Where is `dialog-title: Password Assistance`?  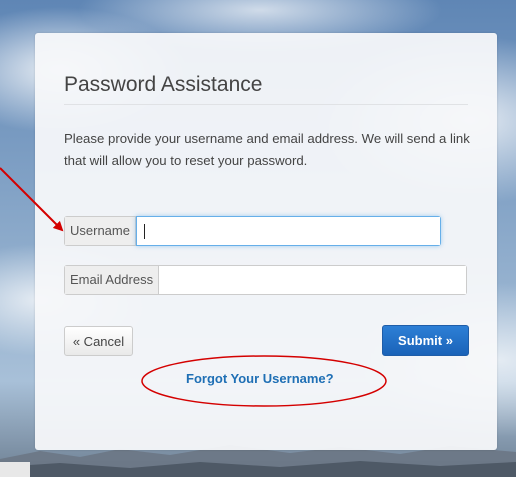 dialog-title: Password Assistance is located at coordinates (163, 84).